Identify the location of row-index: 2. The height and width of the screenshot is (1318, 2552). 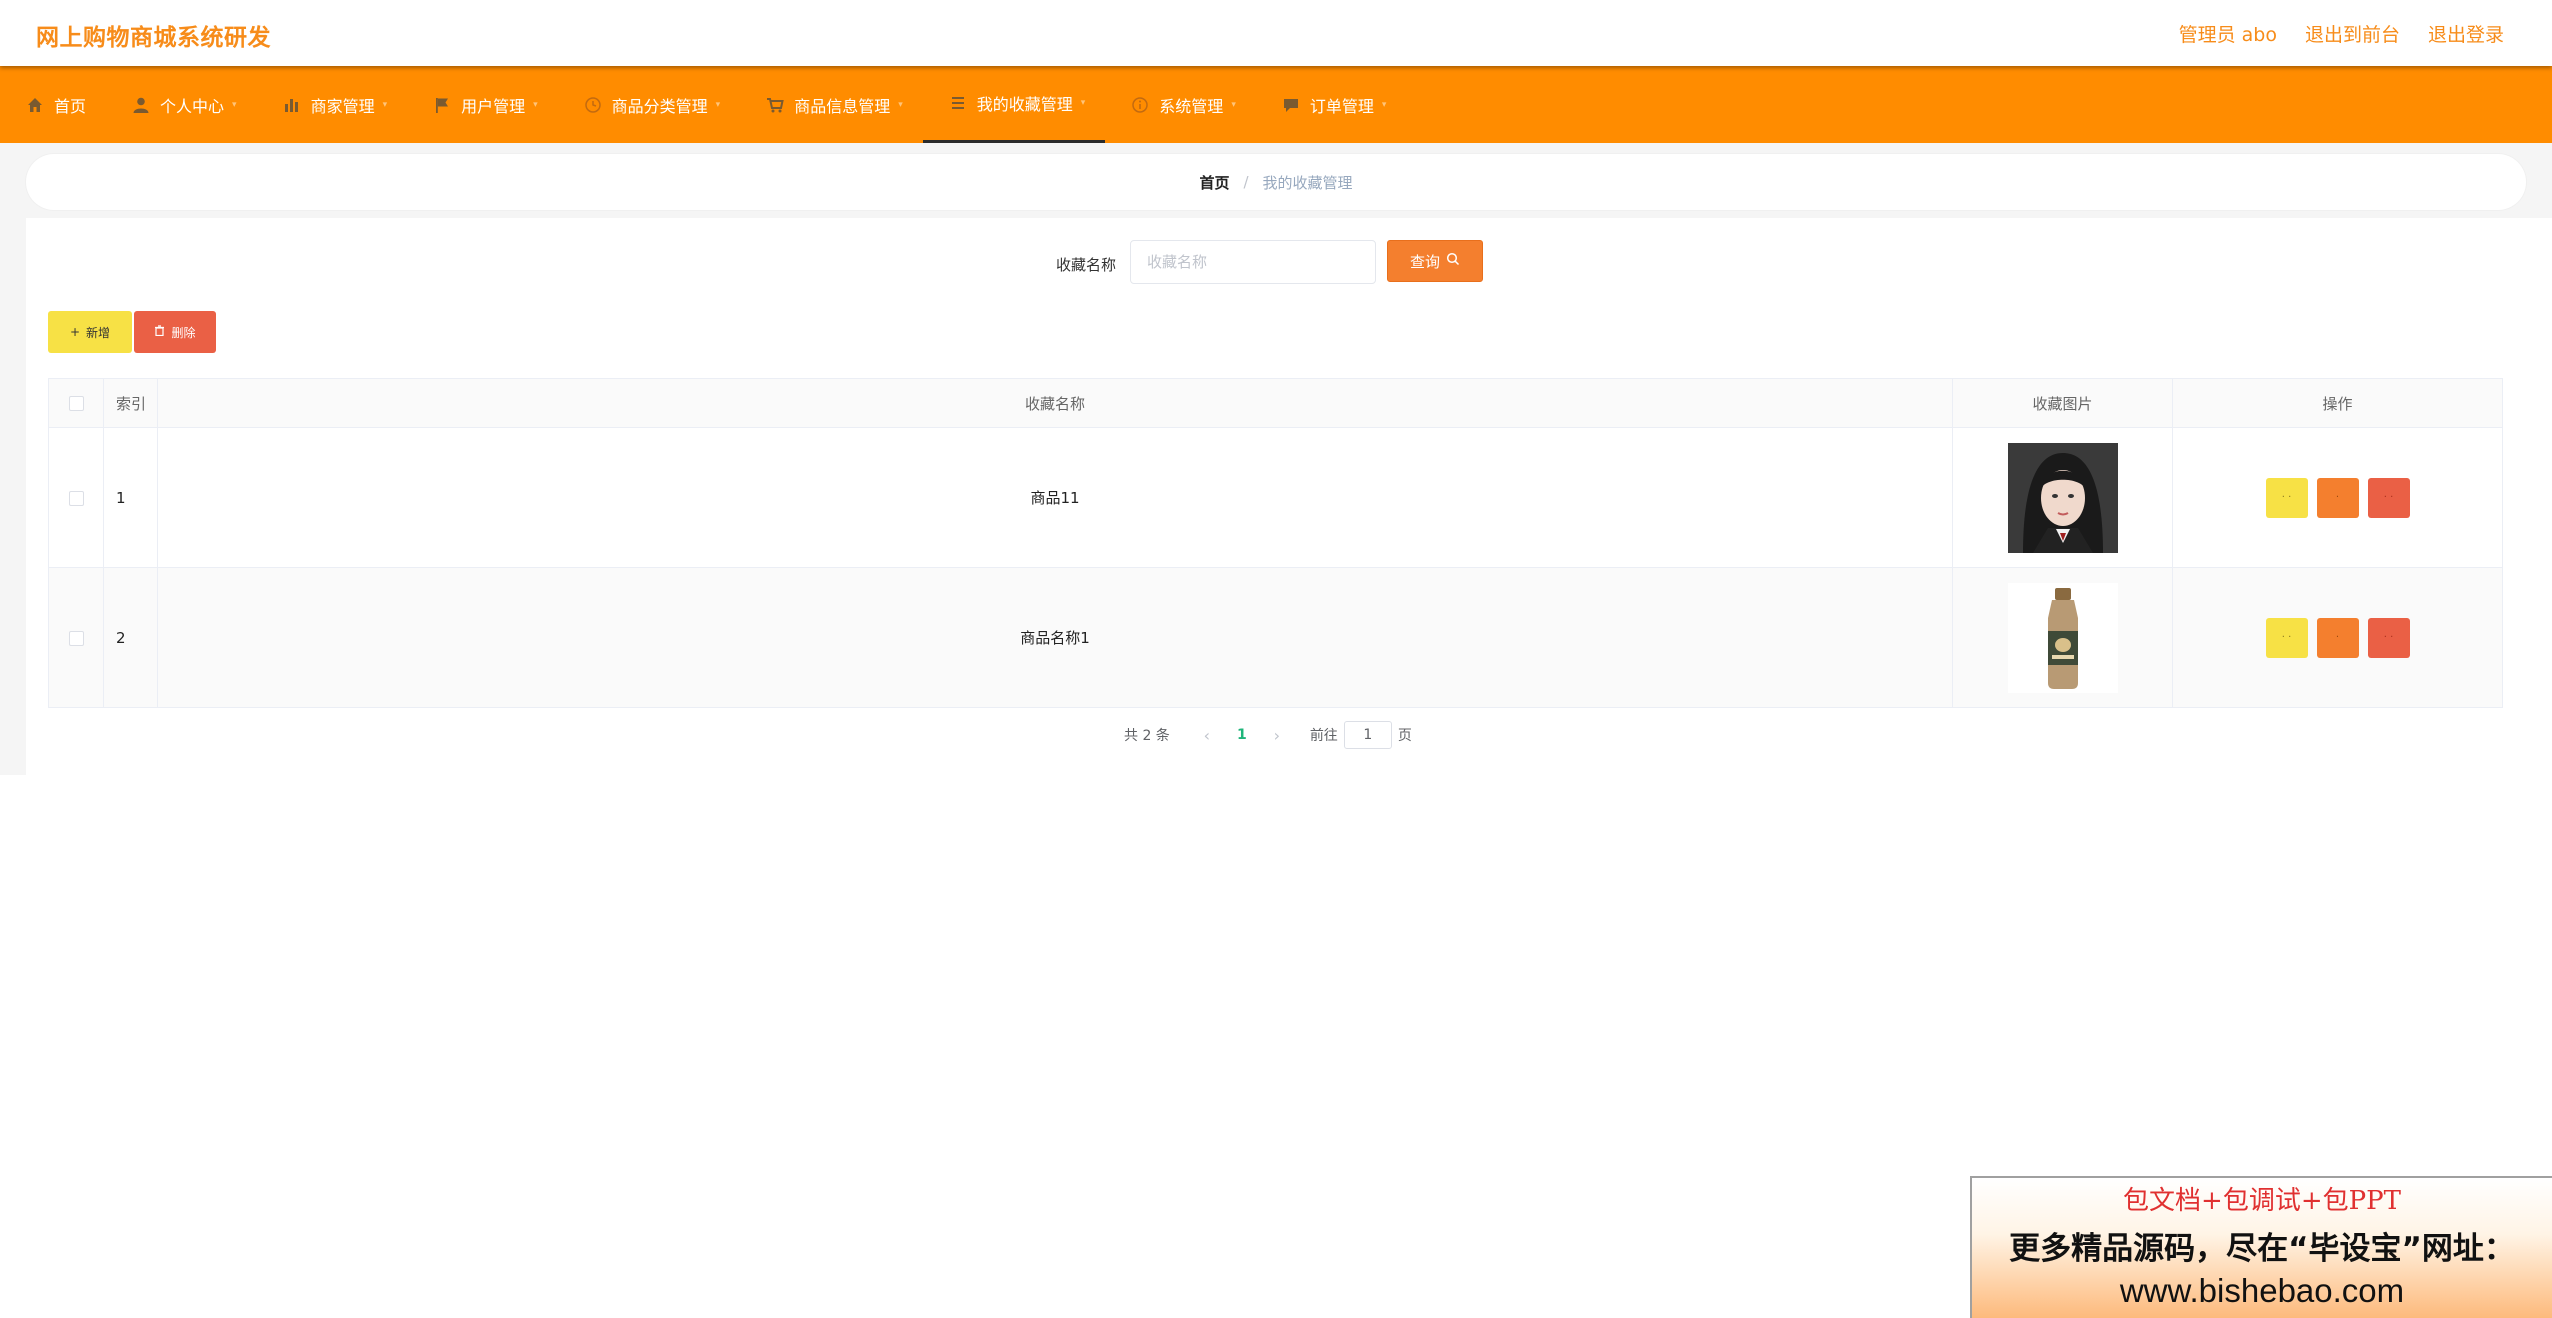
(130, 637).